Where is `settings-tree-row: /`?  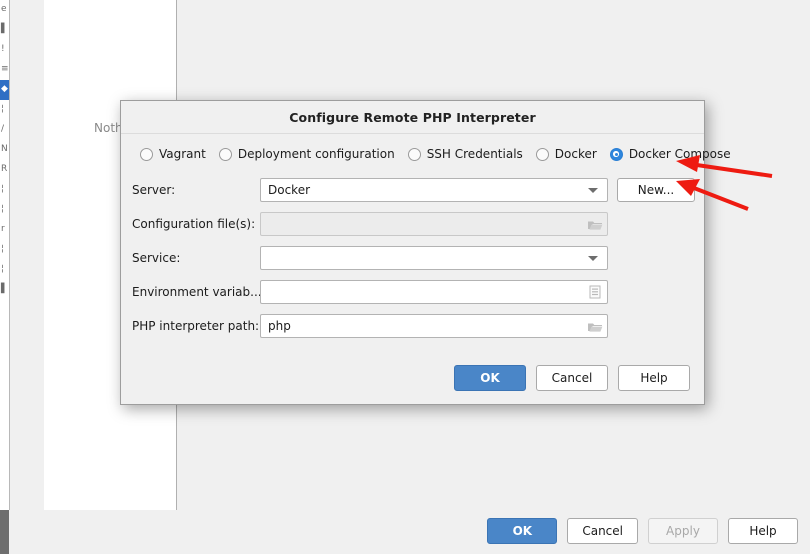 settings-tree-row: / is located at coordinates (4, 130).